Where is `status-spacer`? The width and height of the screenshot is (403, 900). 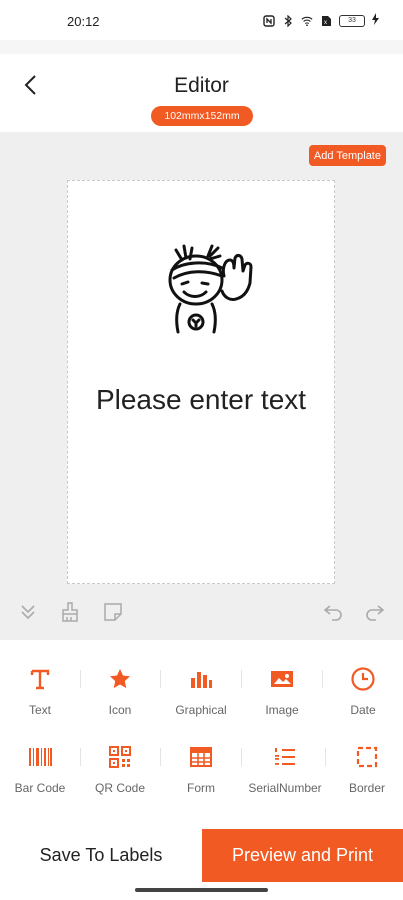 status-spacer is located at coordinates (201, 47).